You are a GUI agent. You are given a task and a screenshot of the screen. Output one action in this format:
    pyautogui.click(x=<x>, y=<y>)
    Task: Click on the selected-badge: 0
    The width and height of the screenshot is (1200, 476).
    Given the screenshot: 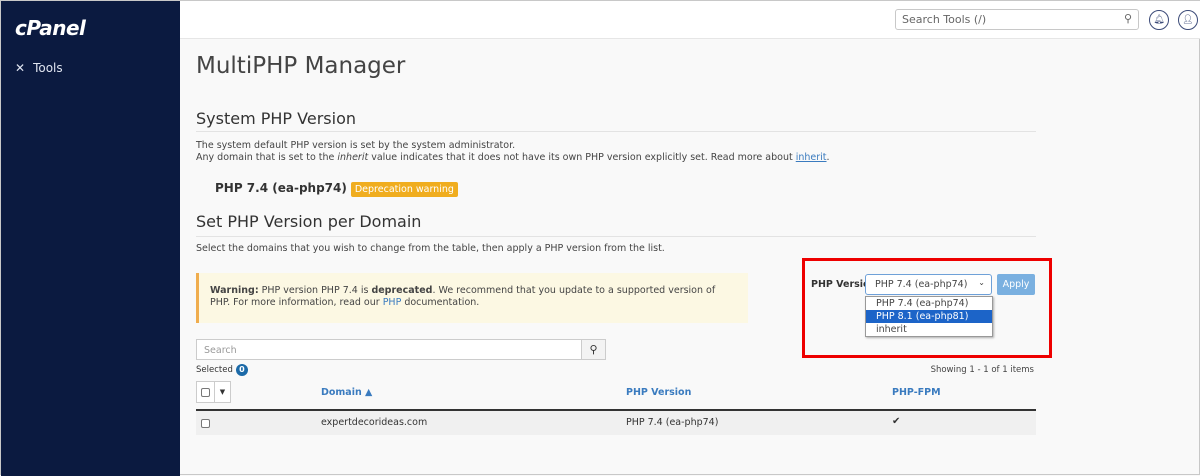 What is the action you would take?
    pyautogui.click(x=241, y=370)
    